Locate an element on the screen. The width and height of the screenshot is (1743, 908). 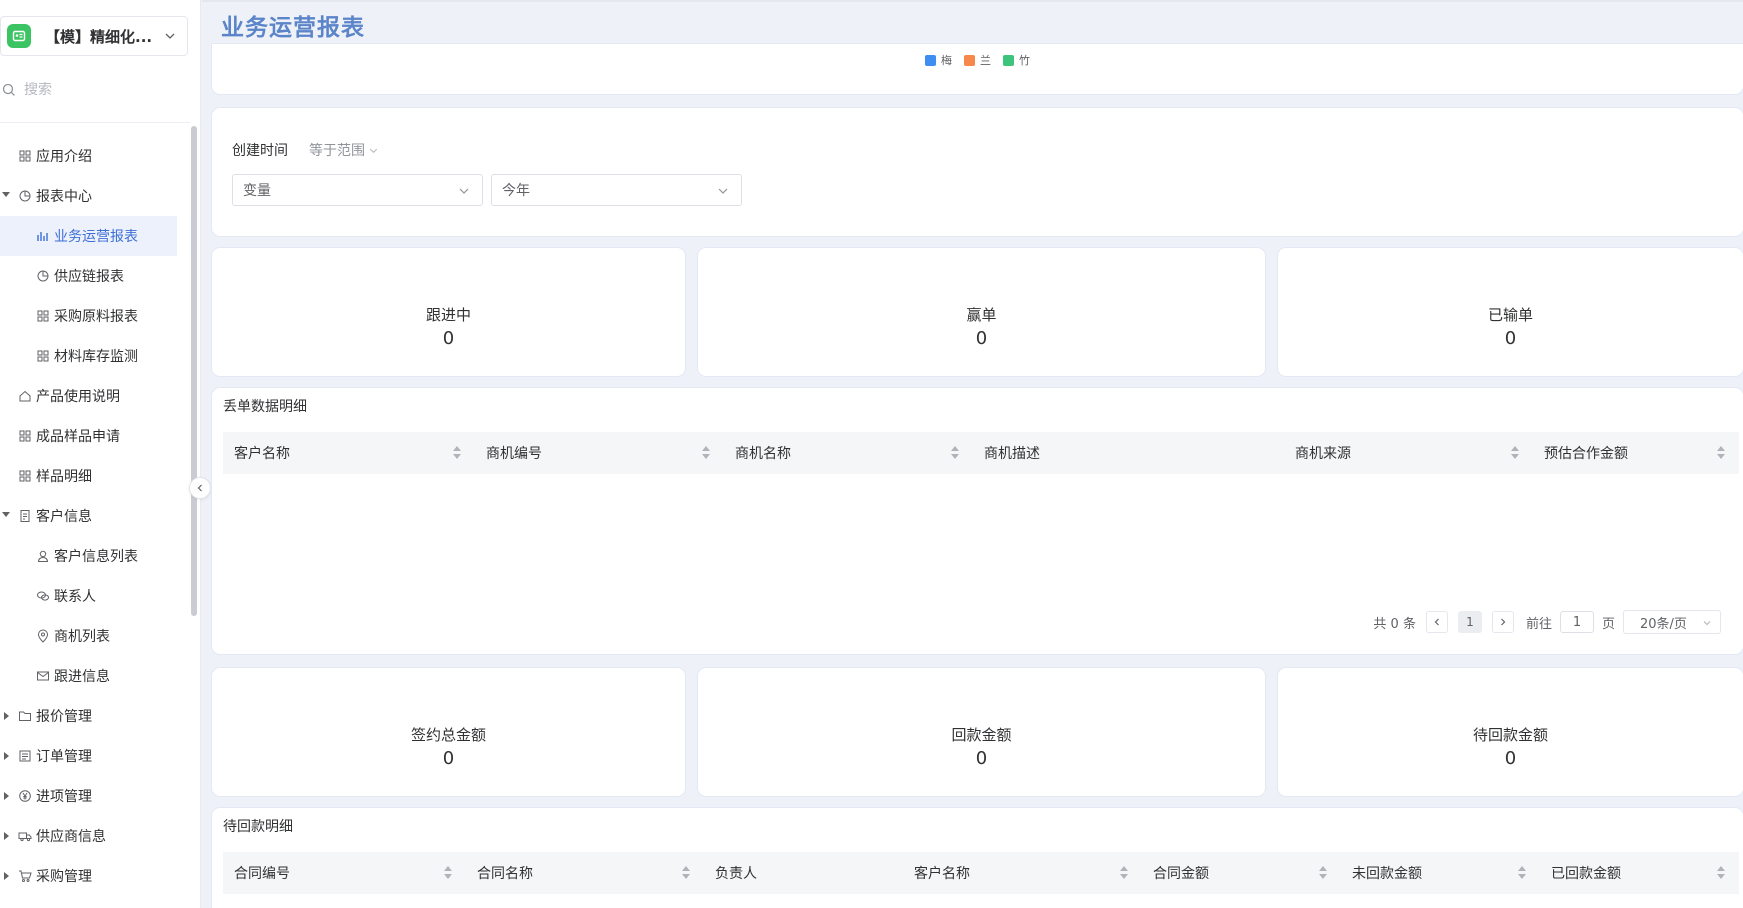
sidebar-item-follow-up: 跟进信息 is located at coordinates (88, 676).